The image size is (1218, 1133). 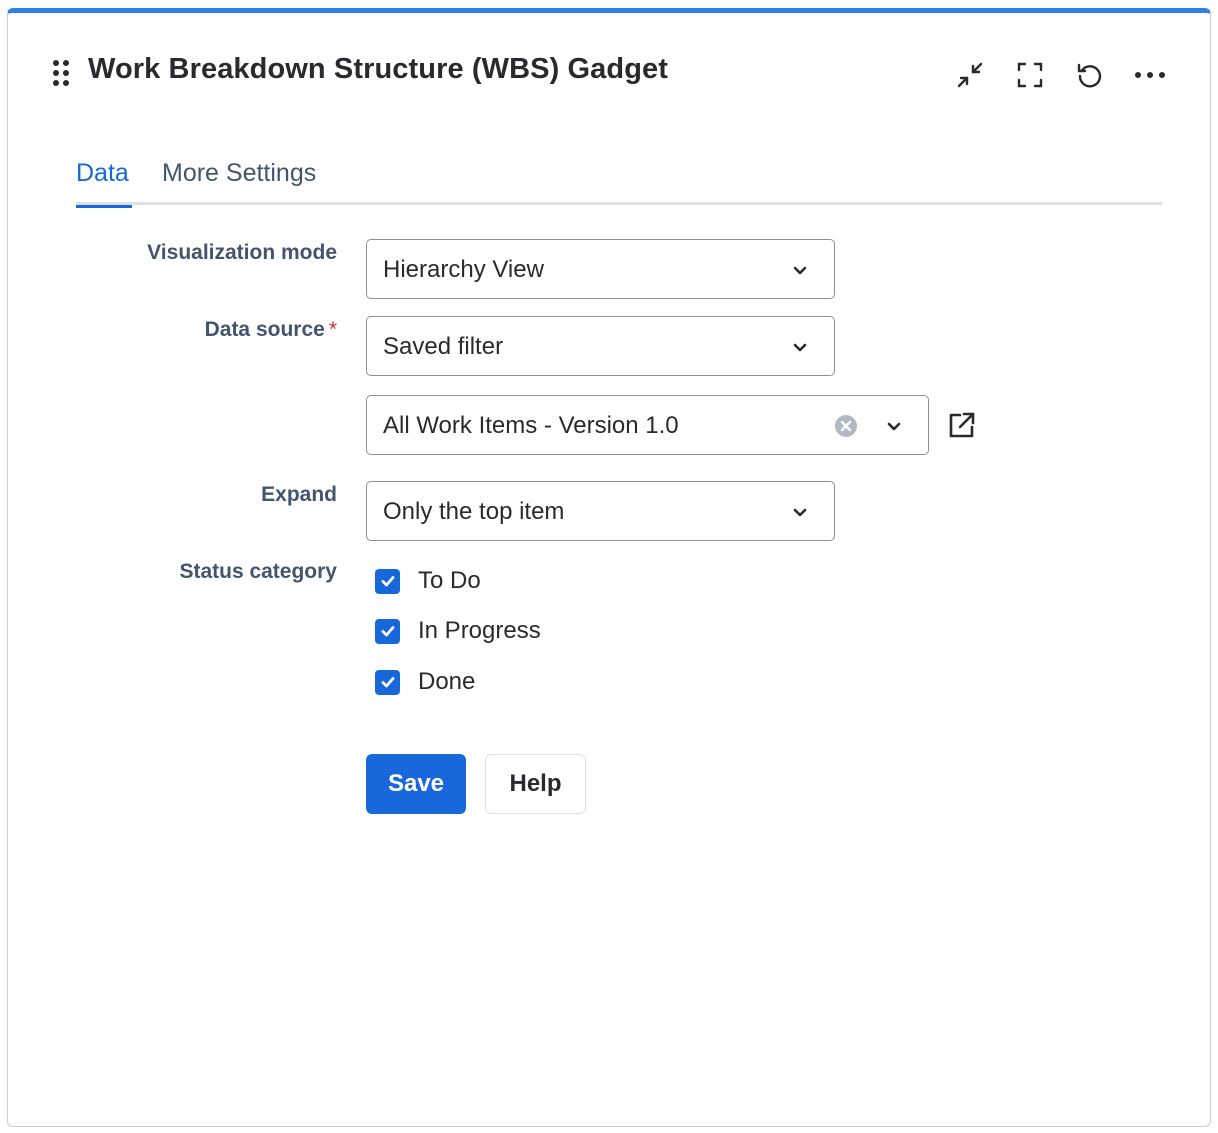 I want to click on minimize-button, so click(x=970, y=75).